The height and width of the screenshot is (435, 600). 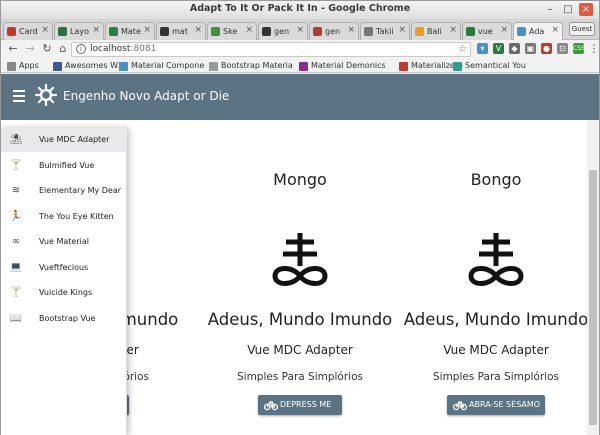 I want to click on drawer-item: 🍸 Bulmified Vue, so click(x=64, y=166).